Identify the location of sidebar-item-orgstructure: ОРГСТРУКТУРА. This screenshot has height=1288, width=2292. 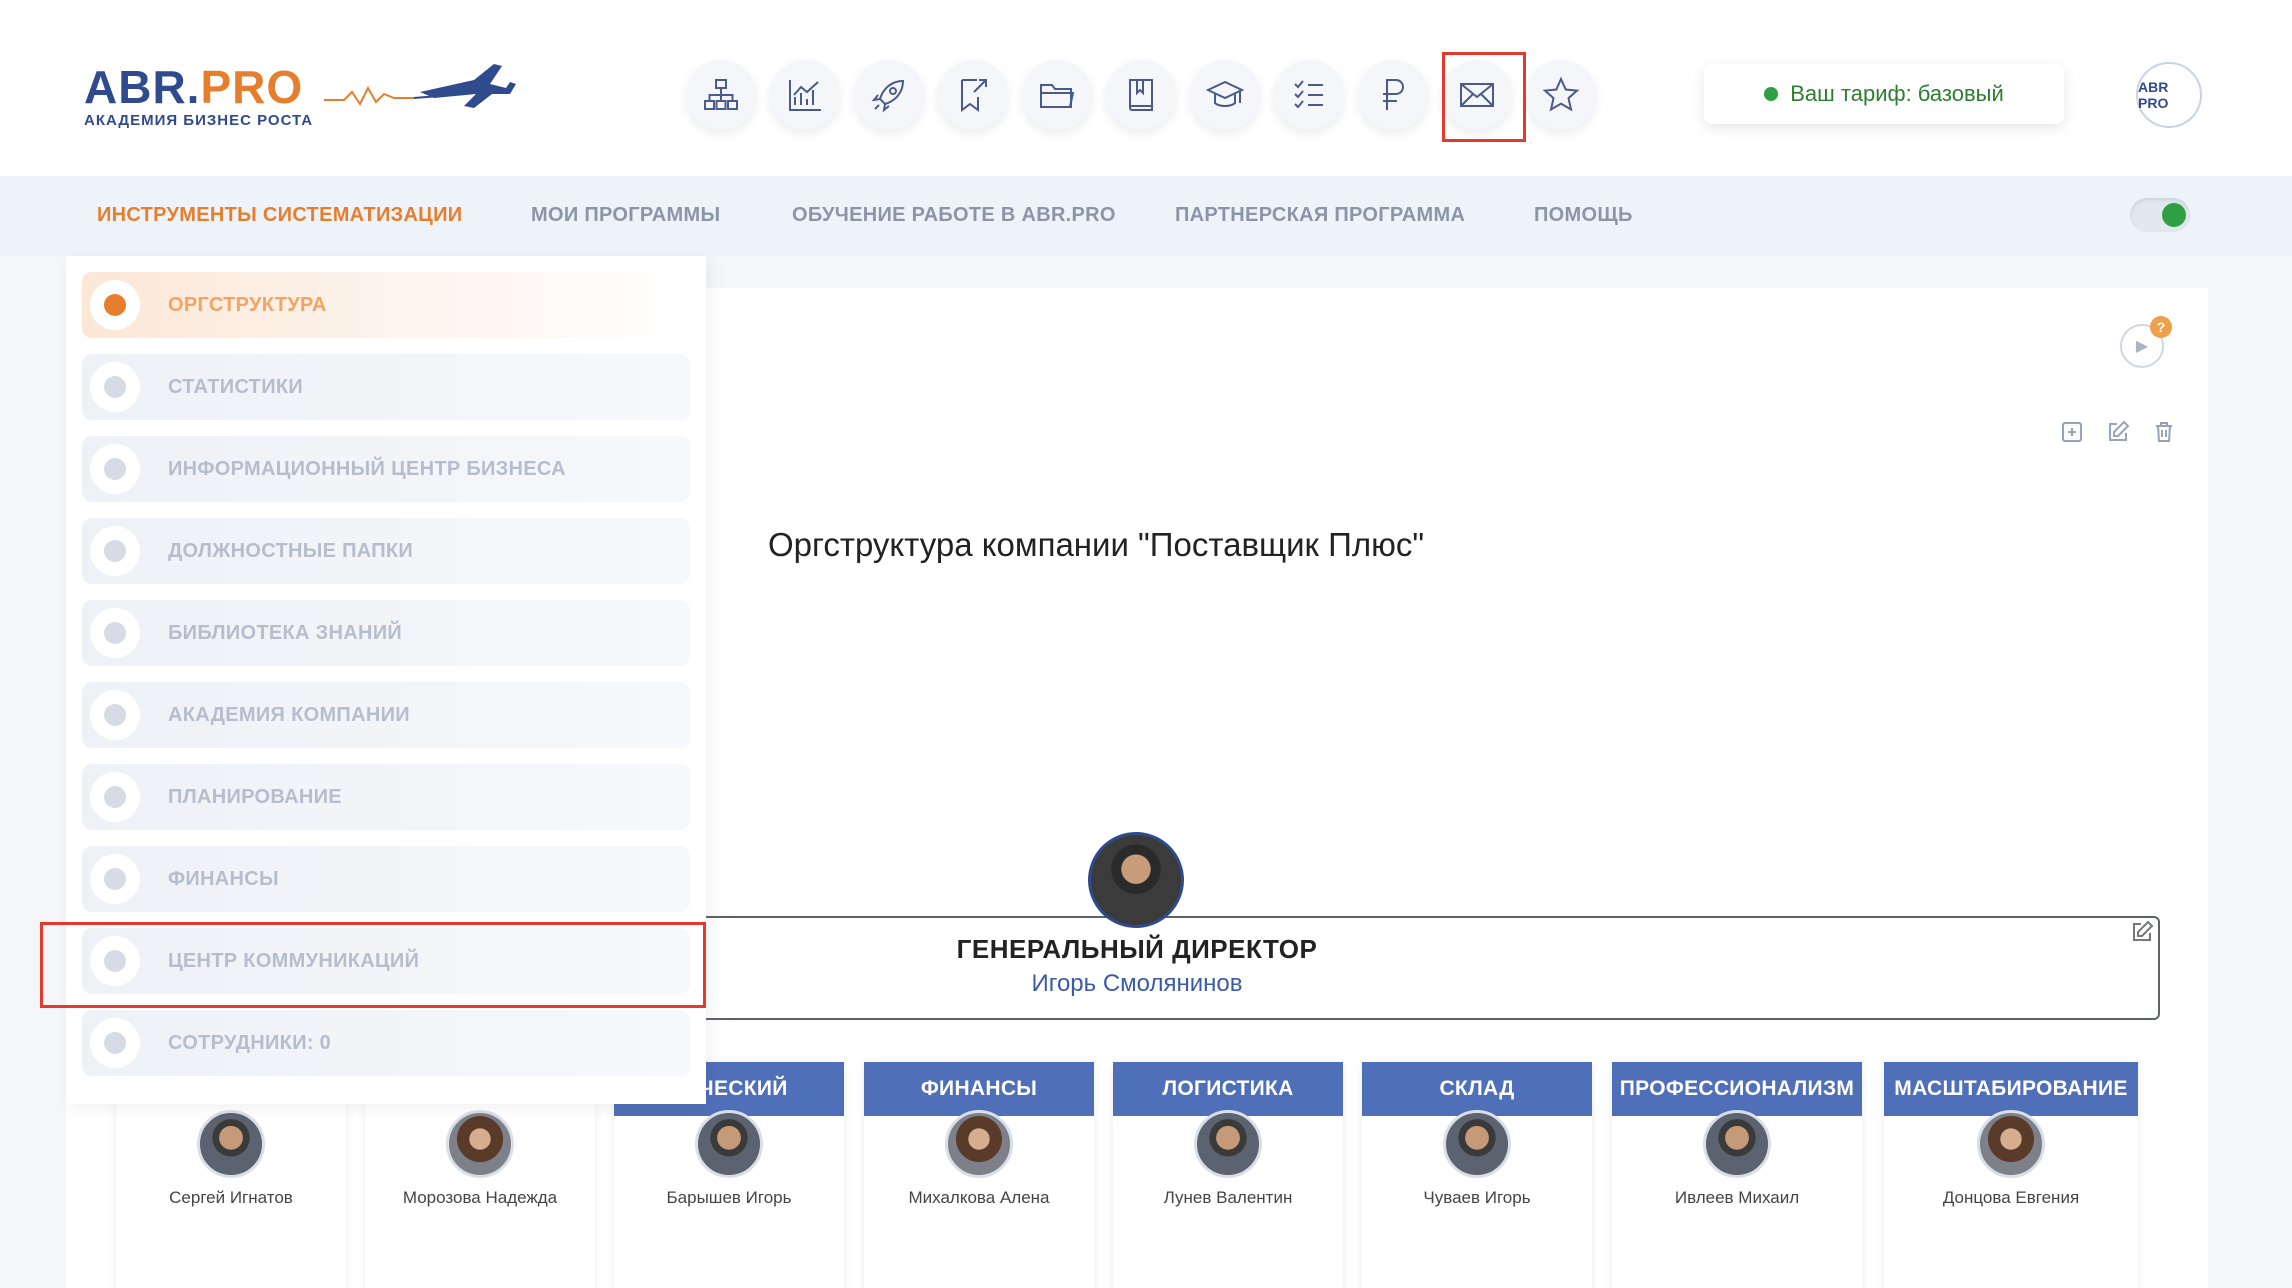
(386, 305).